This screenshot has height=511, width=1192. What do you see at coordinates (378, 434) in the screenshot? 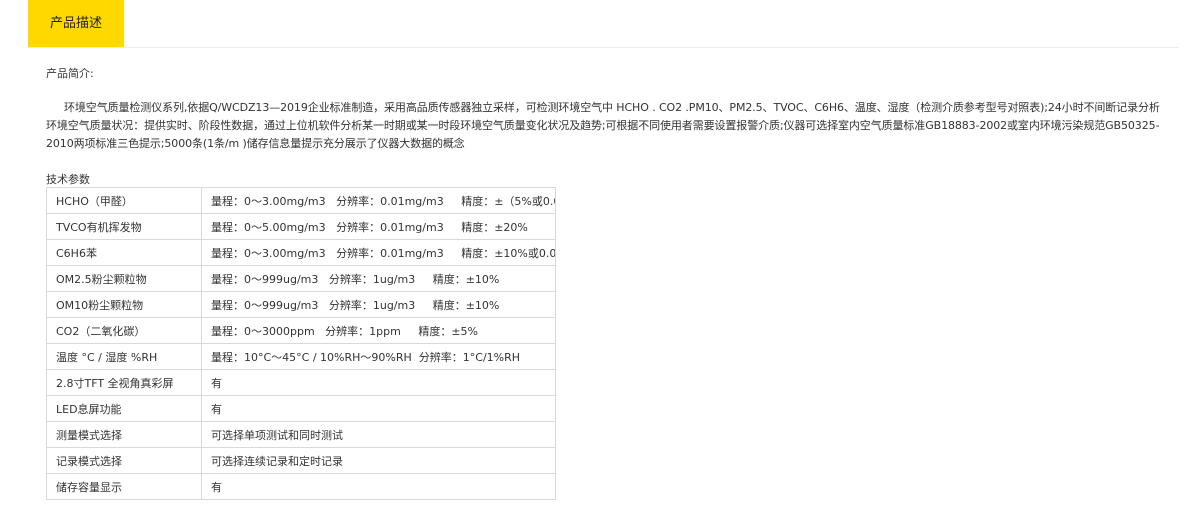
I see `spec-value-cell: 可选择单项测试和同时测试` at bounding box center [378, 434].